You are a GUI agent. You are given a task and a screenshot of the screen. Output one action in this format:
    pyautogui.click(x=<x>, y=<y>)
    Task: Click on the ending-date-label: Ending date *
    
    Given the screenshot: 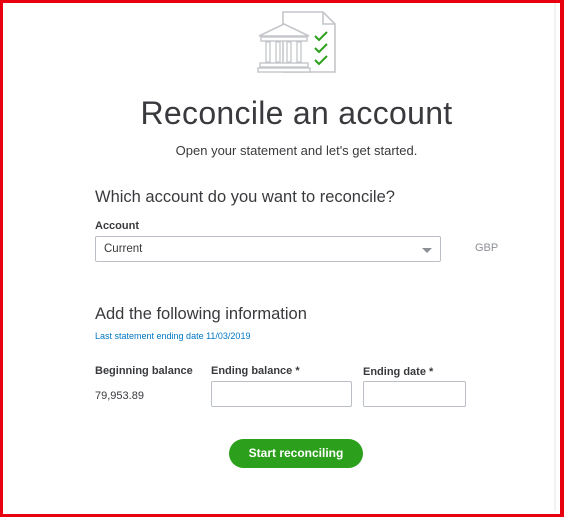 What is the action you would take?
    pyautogui.click(x=398, y=372)
    